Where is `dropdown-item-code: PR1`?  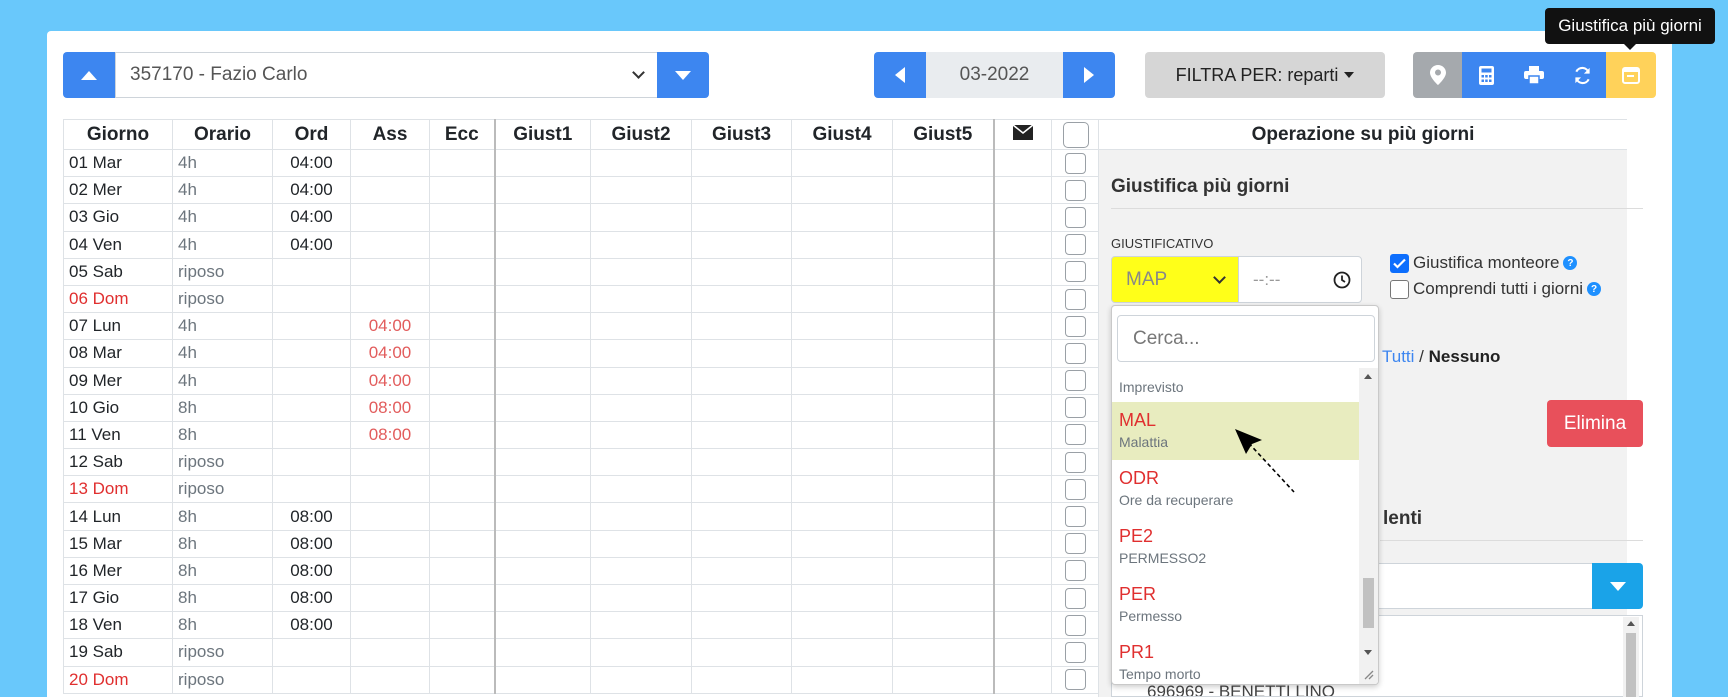 dropdown-item-code: PR1 is located at coordinates (1137, 652).